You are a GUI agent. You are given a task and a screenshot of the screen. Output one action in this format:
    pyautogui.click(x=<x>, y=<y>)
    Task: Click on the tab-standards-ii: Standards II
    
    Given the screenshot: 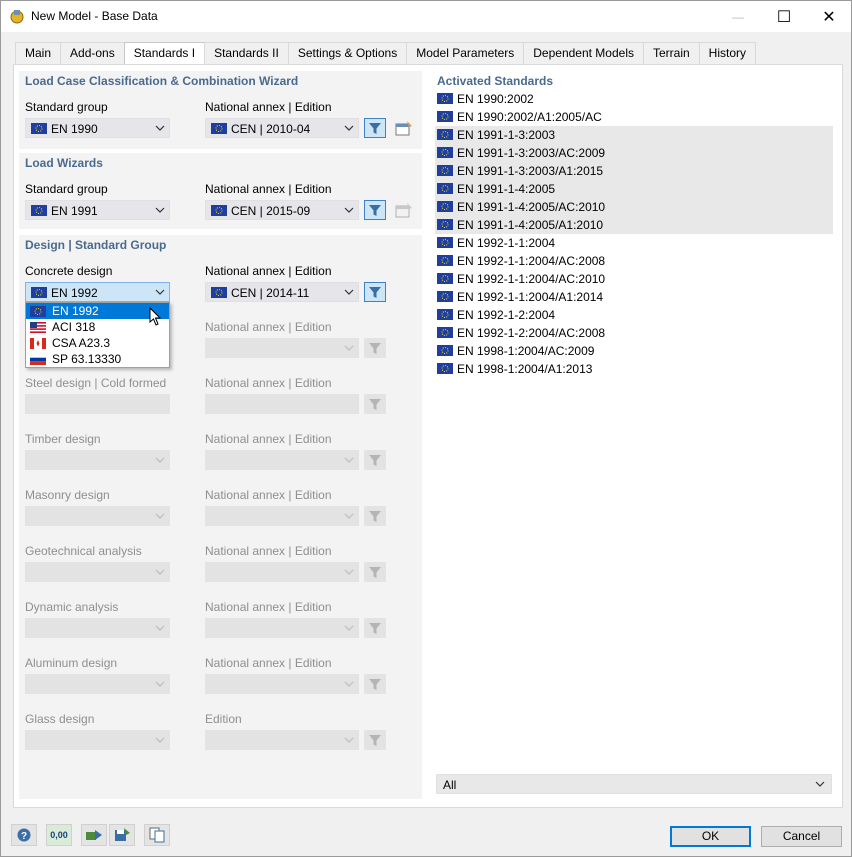 What is the action you would take?
    pyautogui.click(x=246, y=53)
    